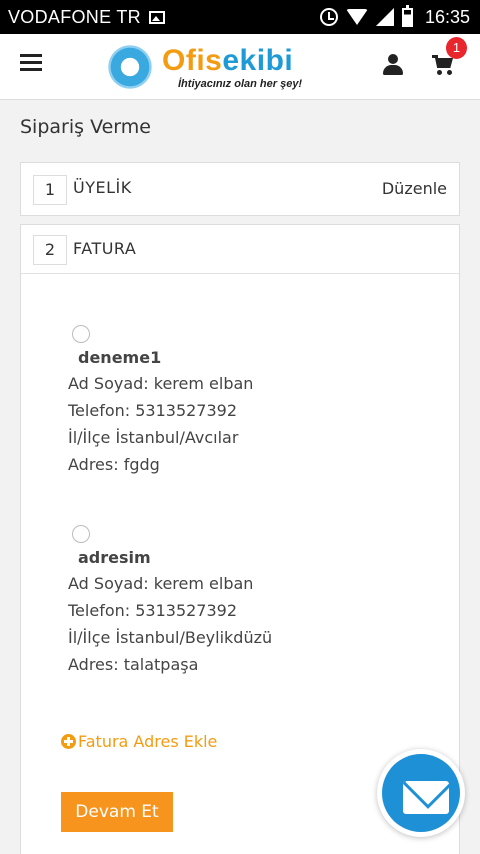 This screenshot has width=480, height=854. I want to click on add-invoice-address-link: Fatura Adres Ekle, so click(139, 741).